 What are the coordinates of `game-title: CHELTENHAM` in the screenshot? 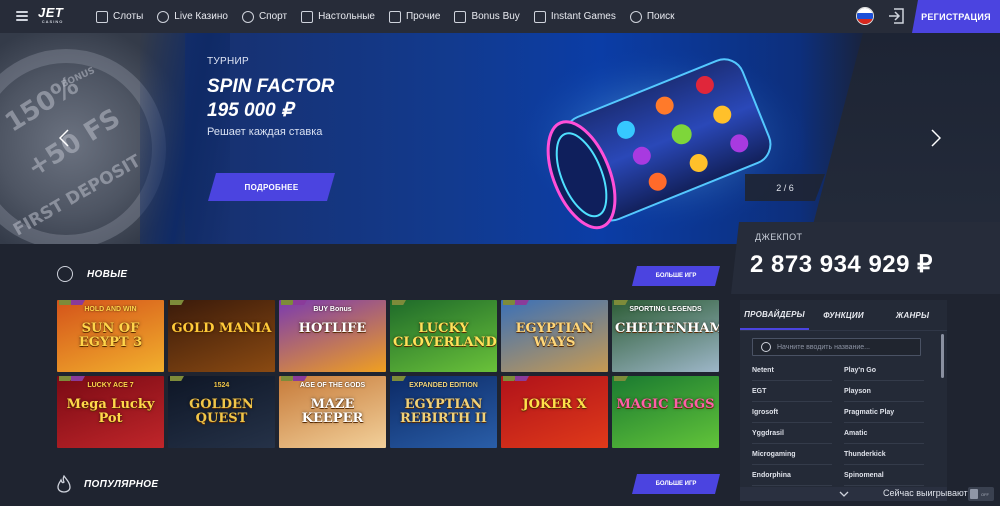 It's located at (667, 328).